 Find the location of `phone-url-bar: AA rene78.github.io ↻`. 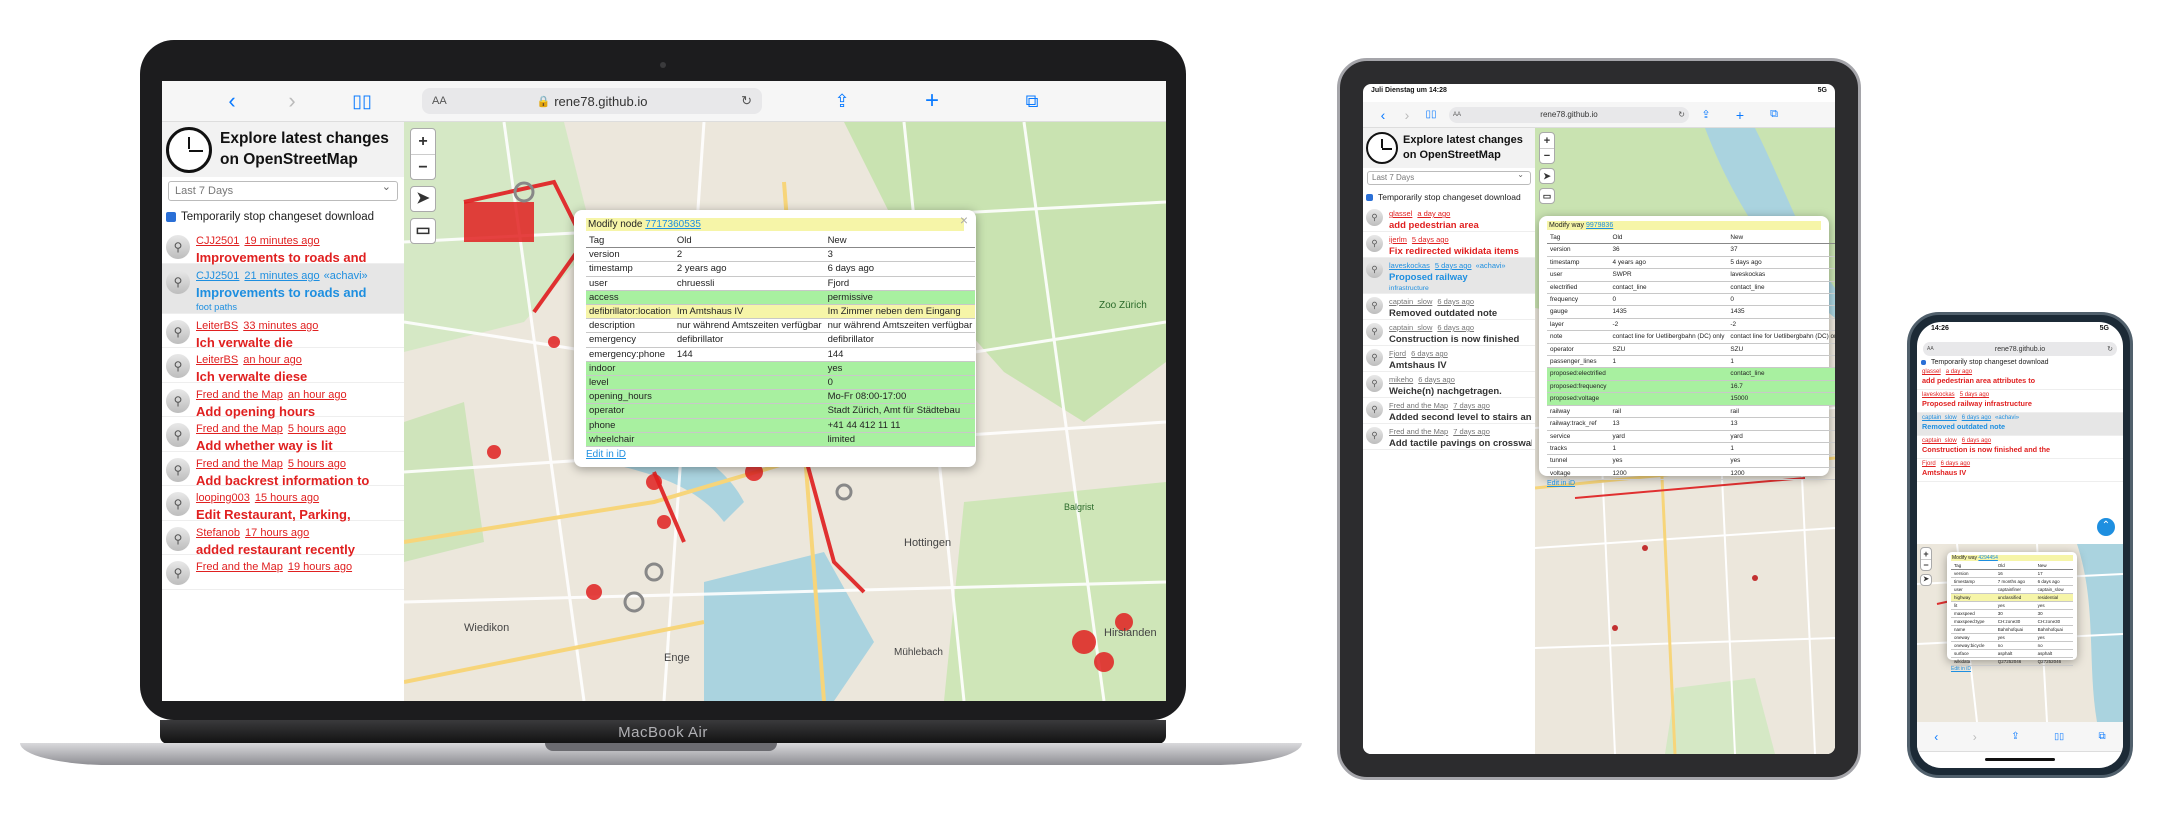

phone-url-bar: AA rene78.github.io ↻ is located at coordinates (2020, 349).